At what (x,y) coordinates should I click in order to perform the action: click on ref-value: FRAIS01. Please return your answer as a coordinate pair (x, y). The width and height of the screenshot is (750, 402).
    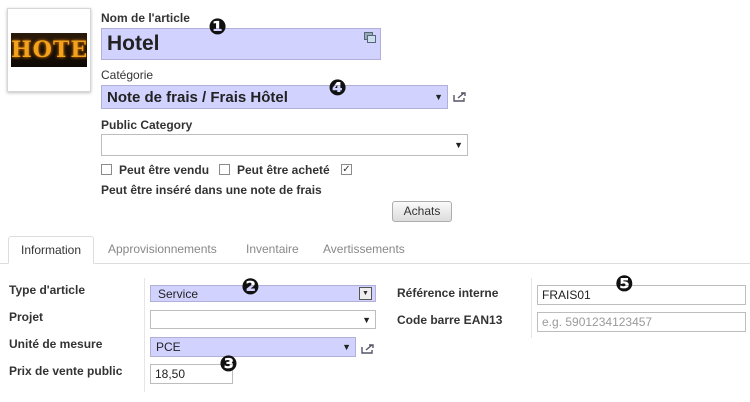
    Looking at the image, I should click on (566, 295).